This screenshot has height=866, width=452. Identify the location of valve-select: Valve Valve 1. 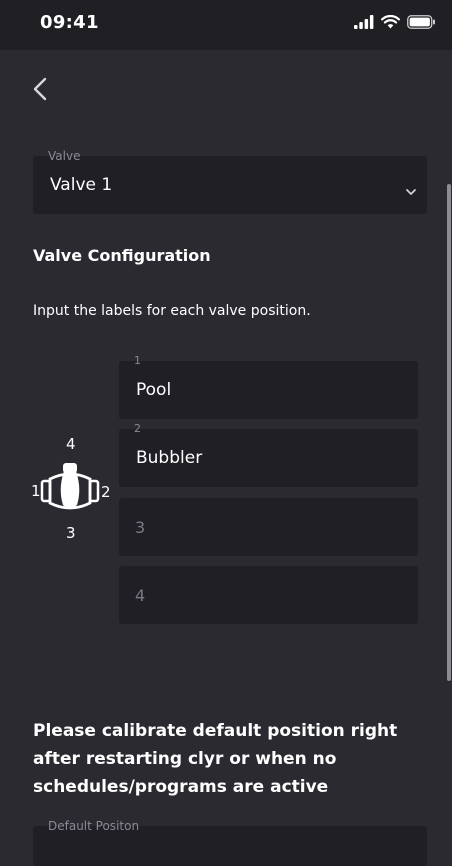
(230, 181).